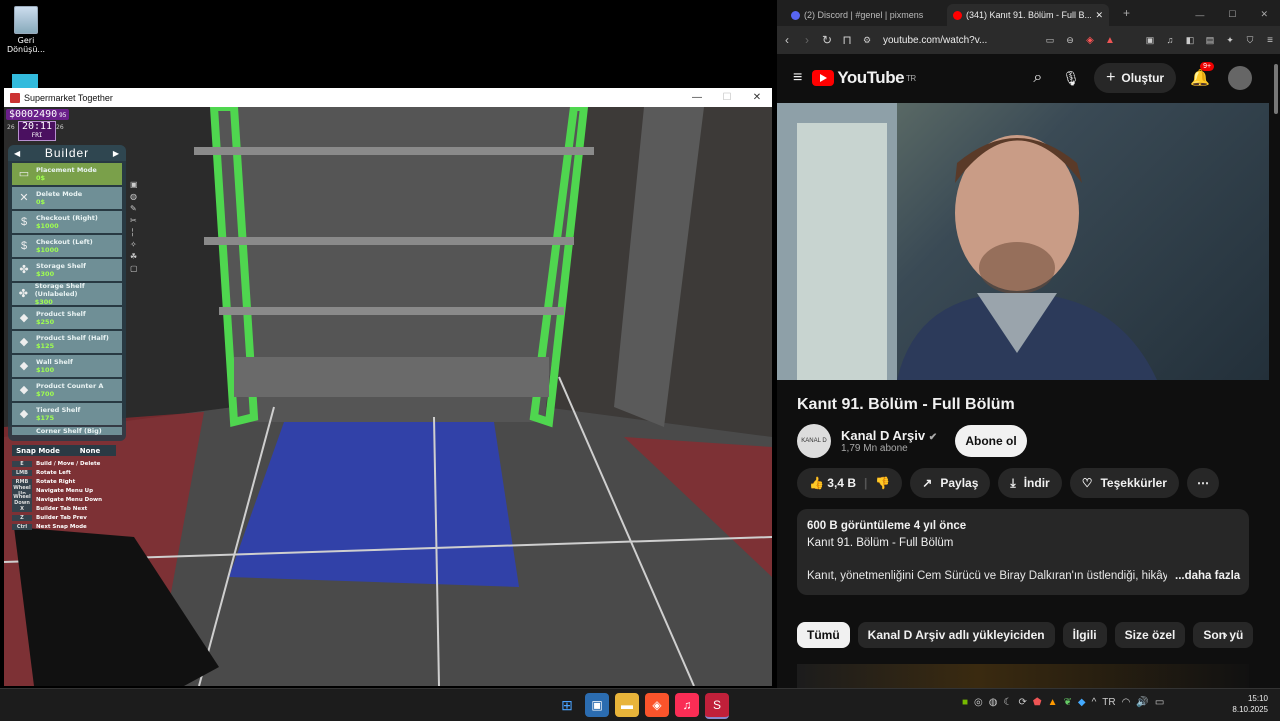 Image resolution: width=1280 pixels, height=721 pixels. I want to click on builder-item: ✕ Delete Mode 0$, so click(67, 198).